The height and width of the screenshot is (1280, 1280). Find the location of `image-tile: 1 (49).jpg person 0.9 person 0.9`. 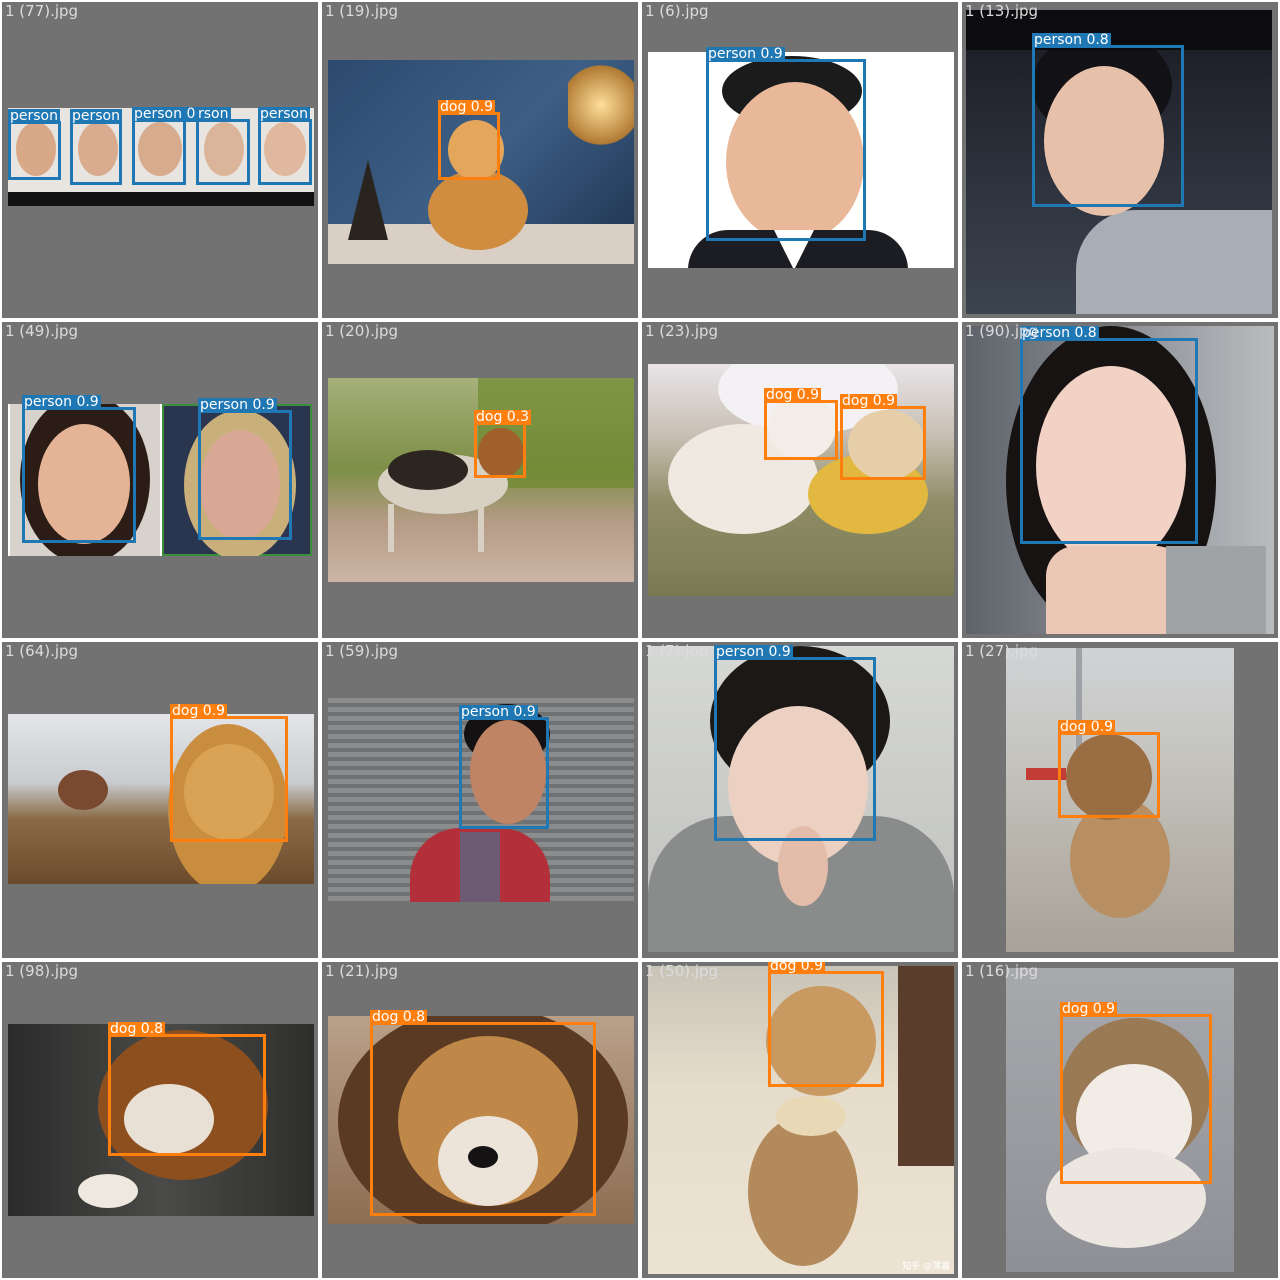

image-tile: 1 (49).jpg person 0.9 person 0.9 is located at coordinates (160, 480).